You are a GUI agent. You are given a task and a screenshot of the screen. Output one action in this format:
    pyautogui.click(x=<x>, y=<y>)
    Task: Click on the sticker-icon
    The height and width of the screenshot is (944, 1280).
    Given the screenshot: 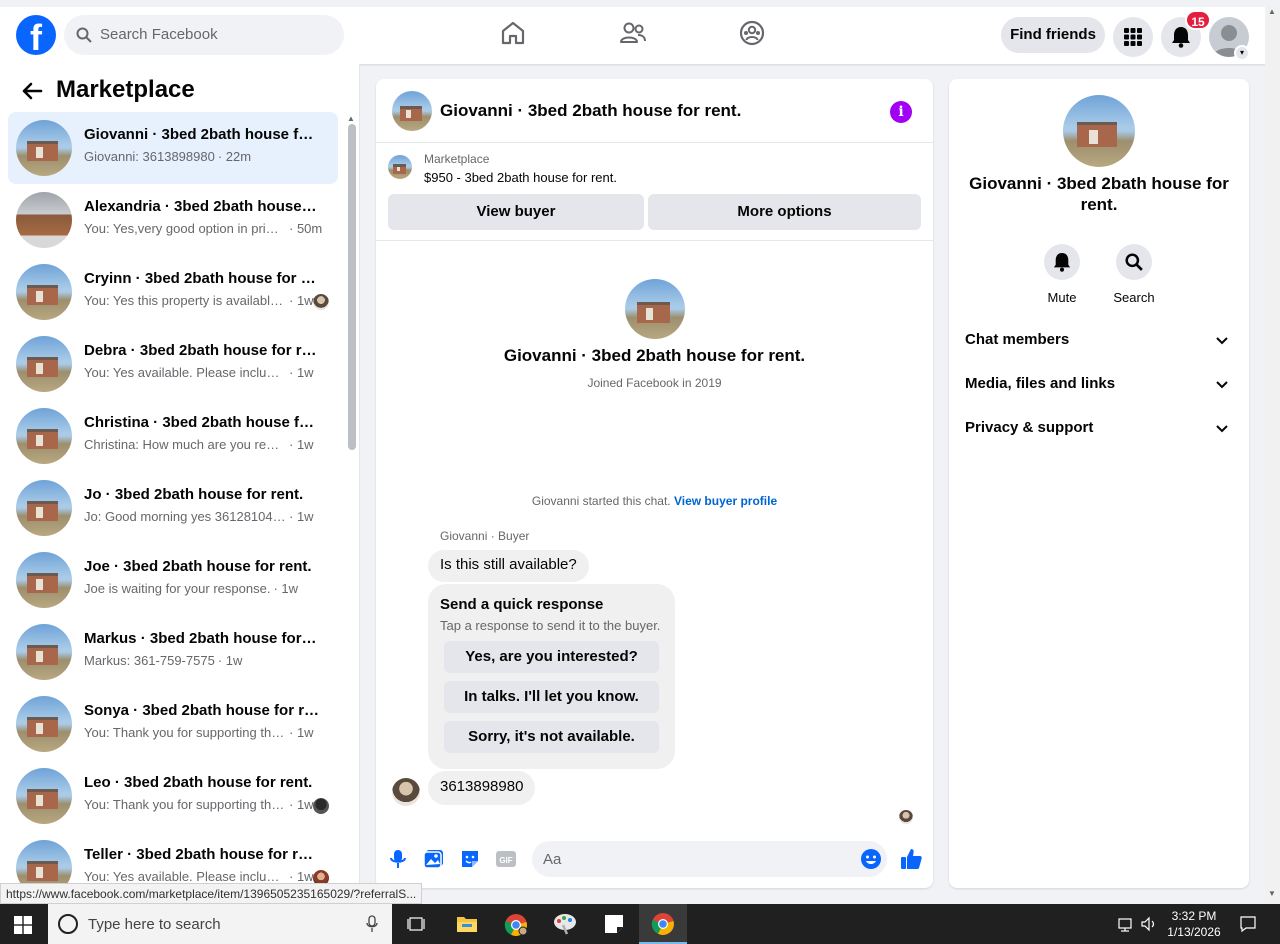 What is the action you would take?
    pyautogui.click(x=470, y=859)
    